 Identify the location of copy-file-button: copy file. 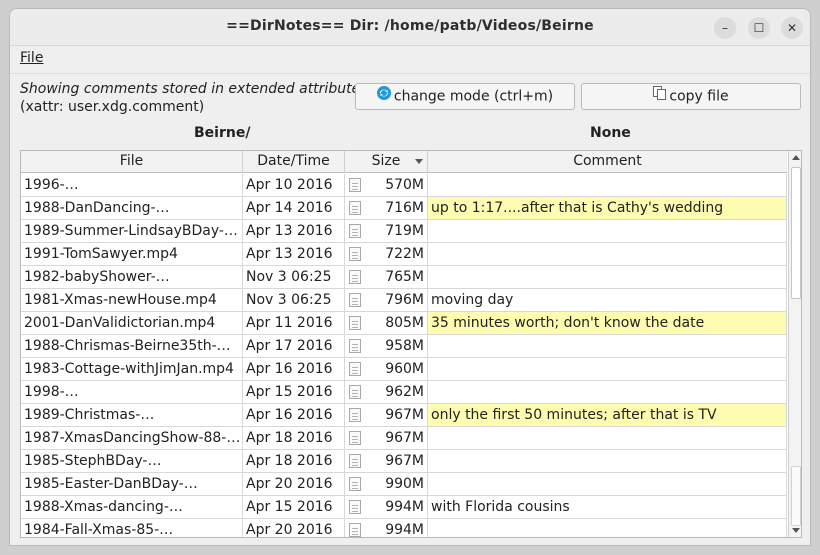
(691, 96).